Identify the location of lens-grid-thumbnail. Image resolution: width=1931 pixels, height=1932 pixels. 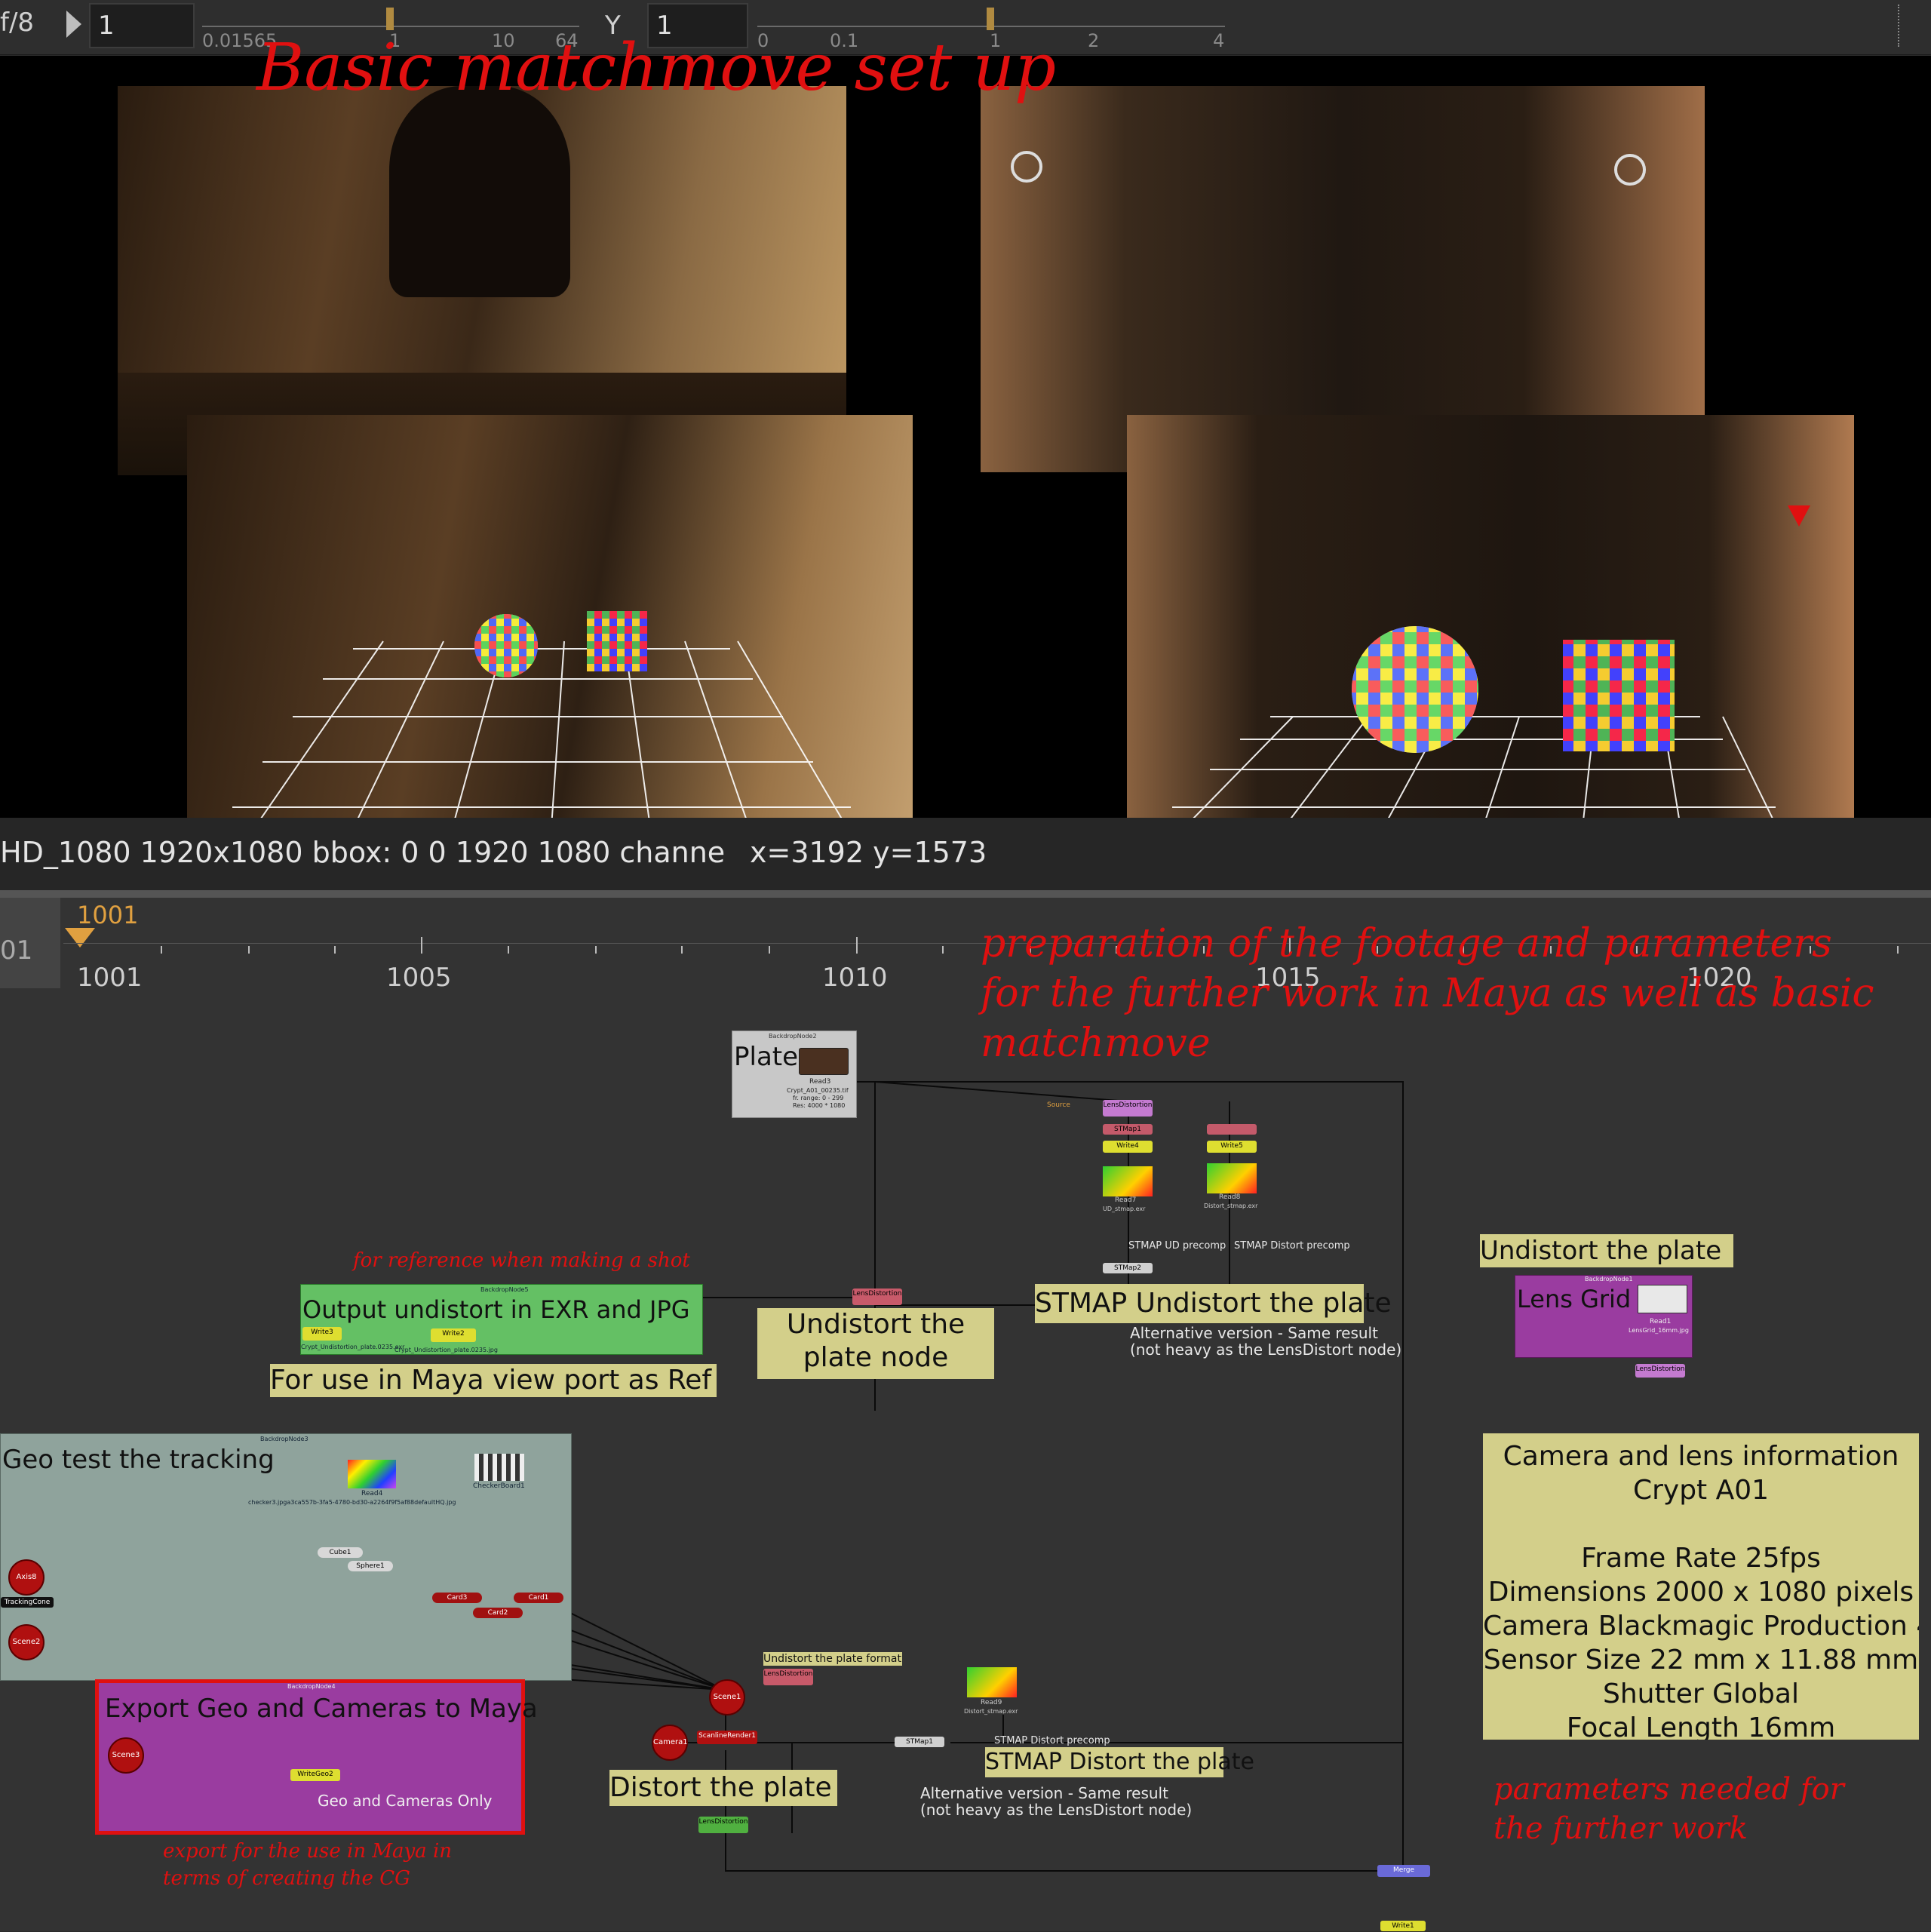
(1662, 1299).